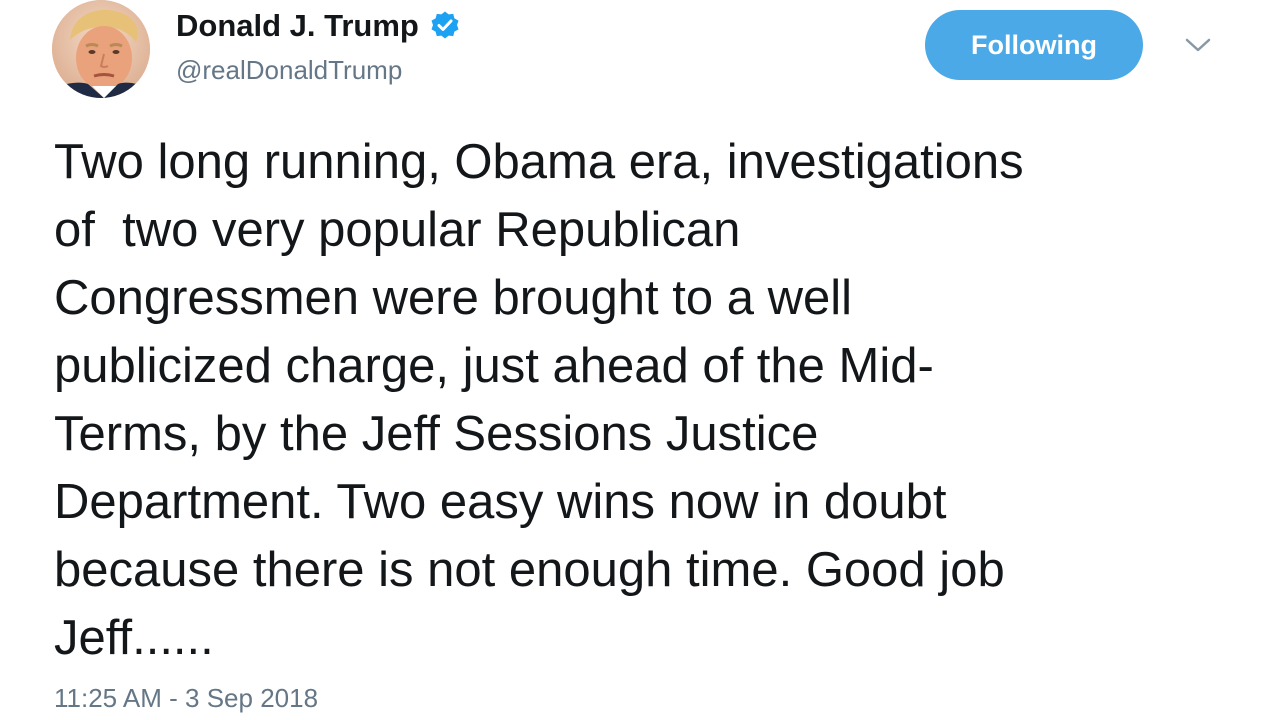  Describe the element at coordinates (1034, 45) in the screenshot. I see `following-button: Following` at that location.